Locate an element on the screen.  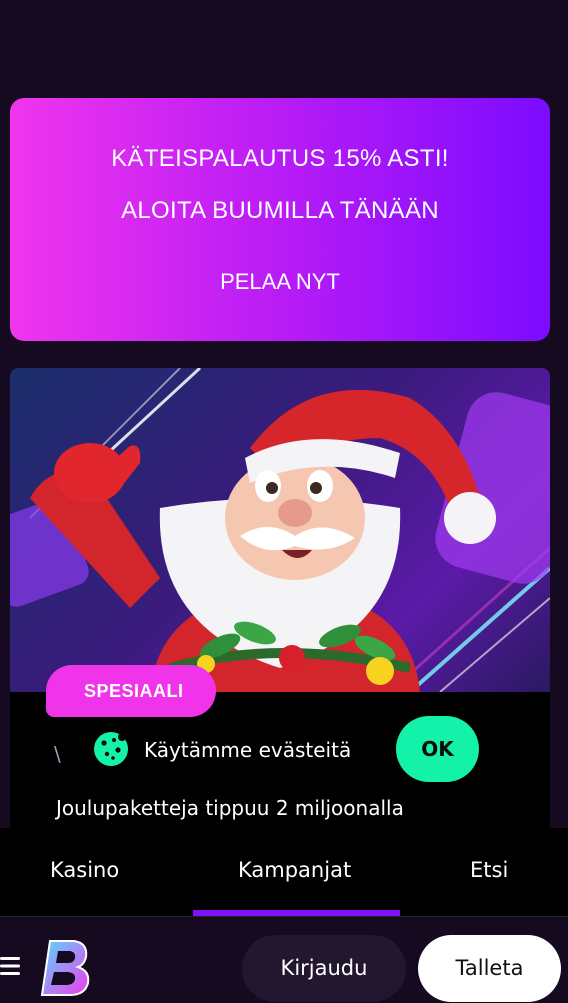
play-now-link: PELAA NYT is located at coordinates (280, 282).